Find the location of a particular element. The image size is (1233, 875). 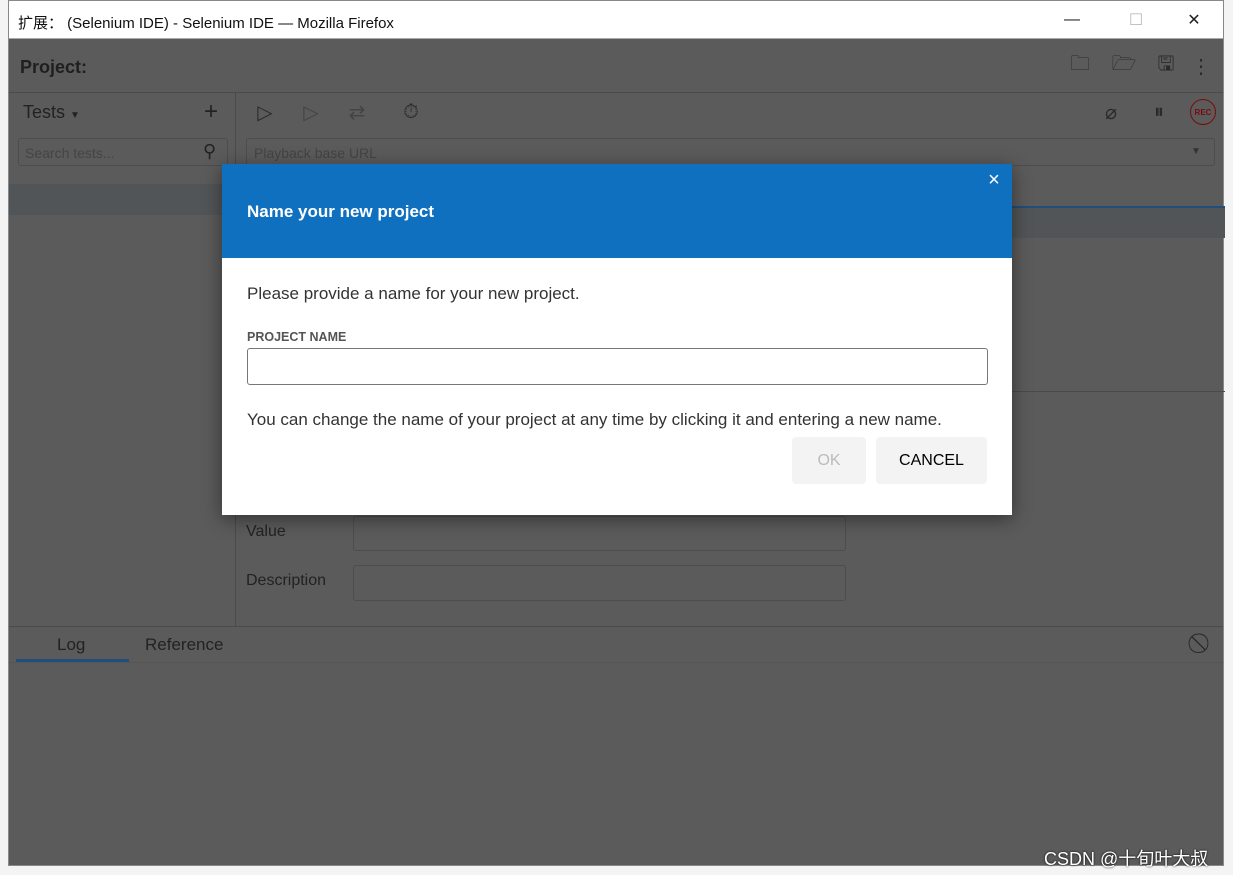

open-project-icon: 🗁 is located at coordinates (1124, 66).